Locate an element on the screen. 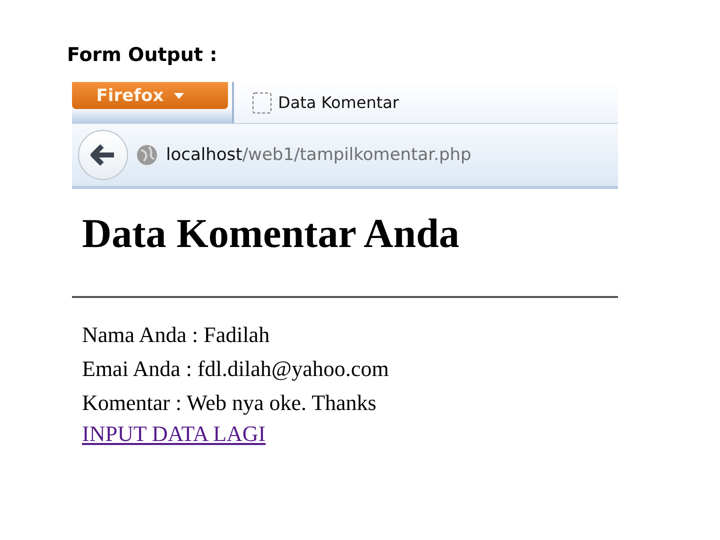 This screenshot has width=720, height=540. caret-icon is located at coordinates (179, 95).